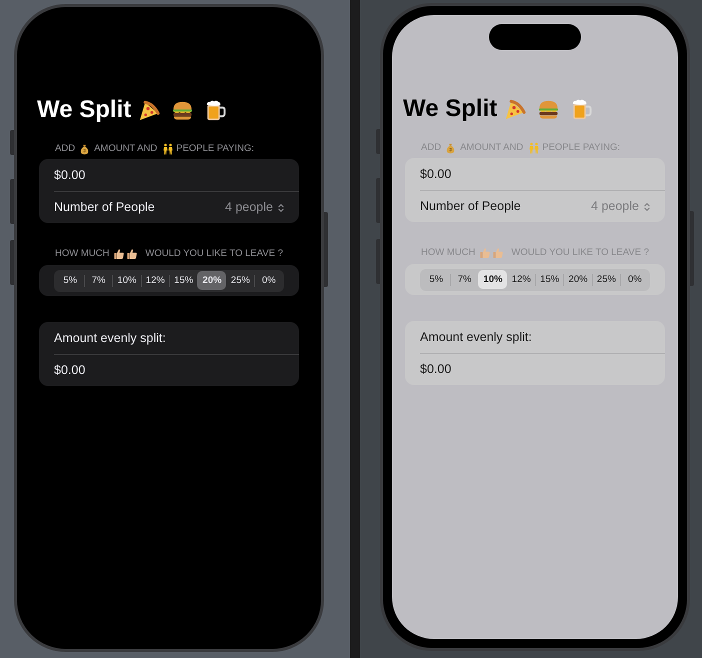  Describe the element at coordinates (255, 207) in the screenshot. I see `people-picker: 4 people` at that location.